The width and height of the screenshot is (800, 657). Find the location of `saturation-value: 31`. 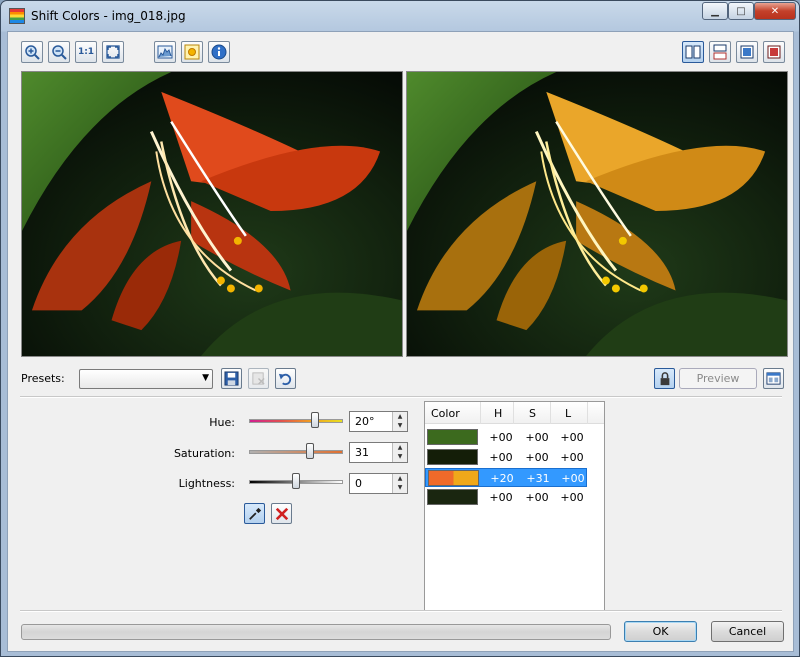

saturation-value: 31 is located at coordinates (362, 452).